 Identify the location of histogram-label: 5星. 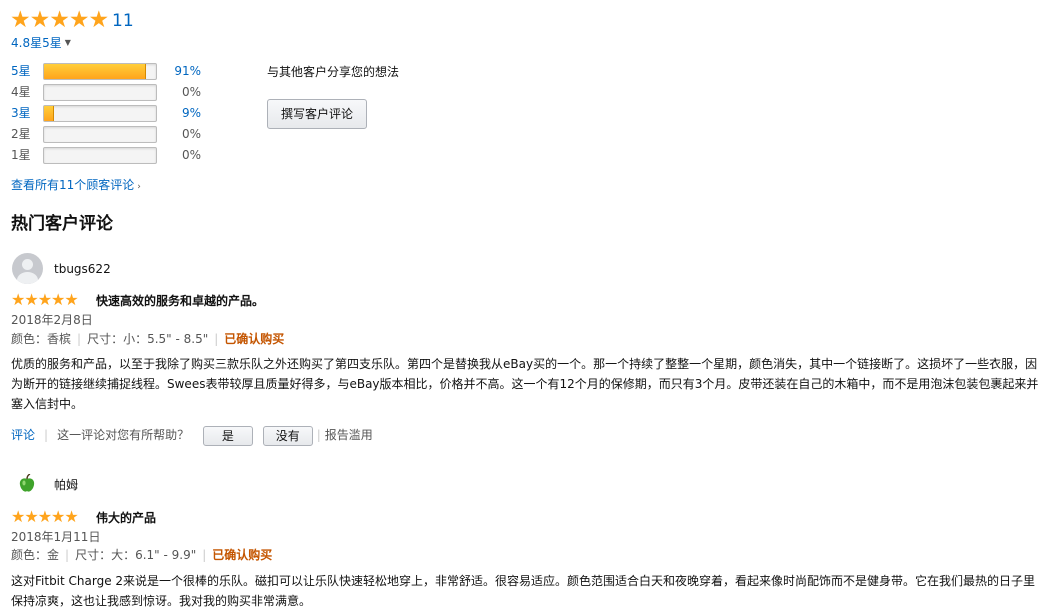
(21, 71).